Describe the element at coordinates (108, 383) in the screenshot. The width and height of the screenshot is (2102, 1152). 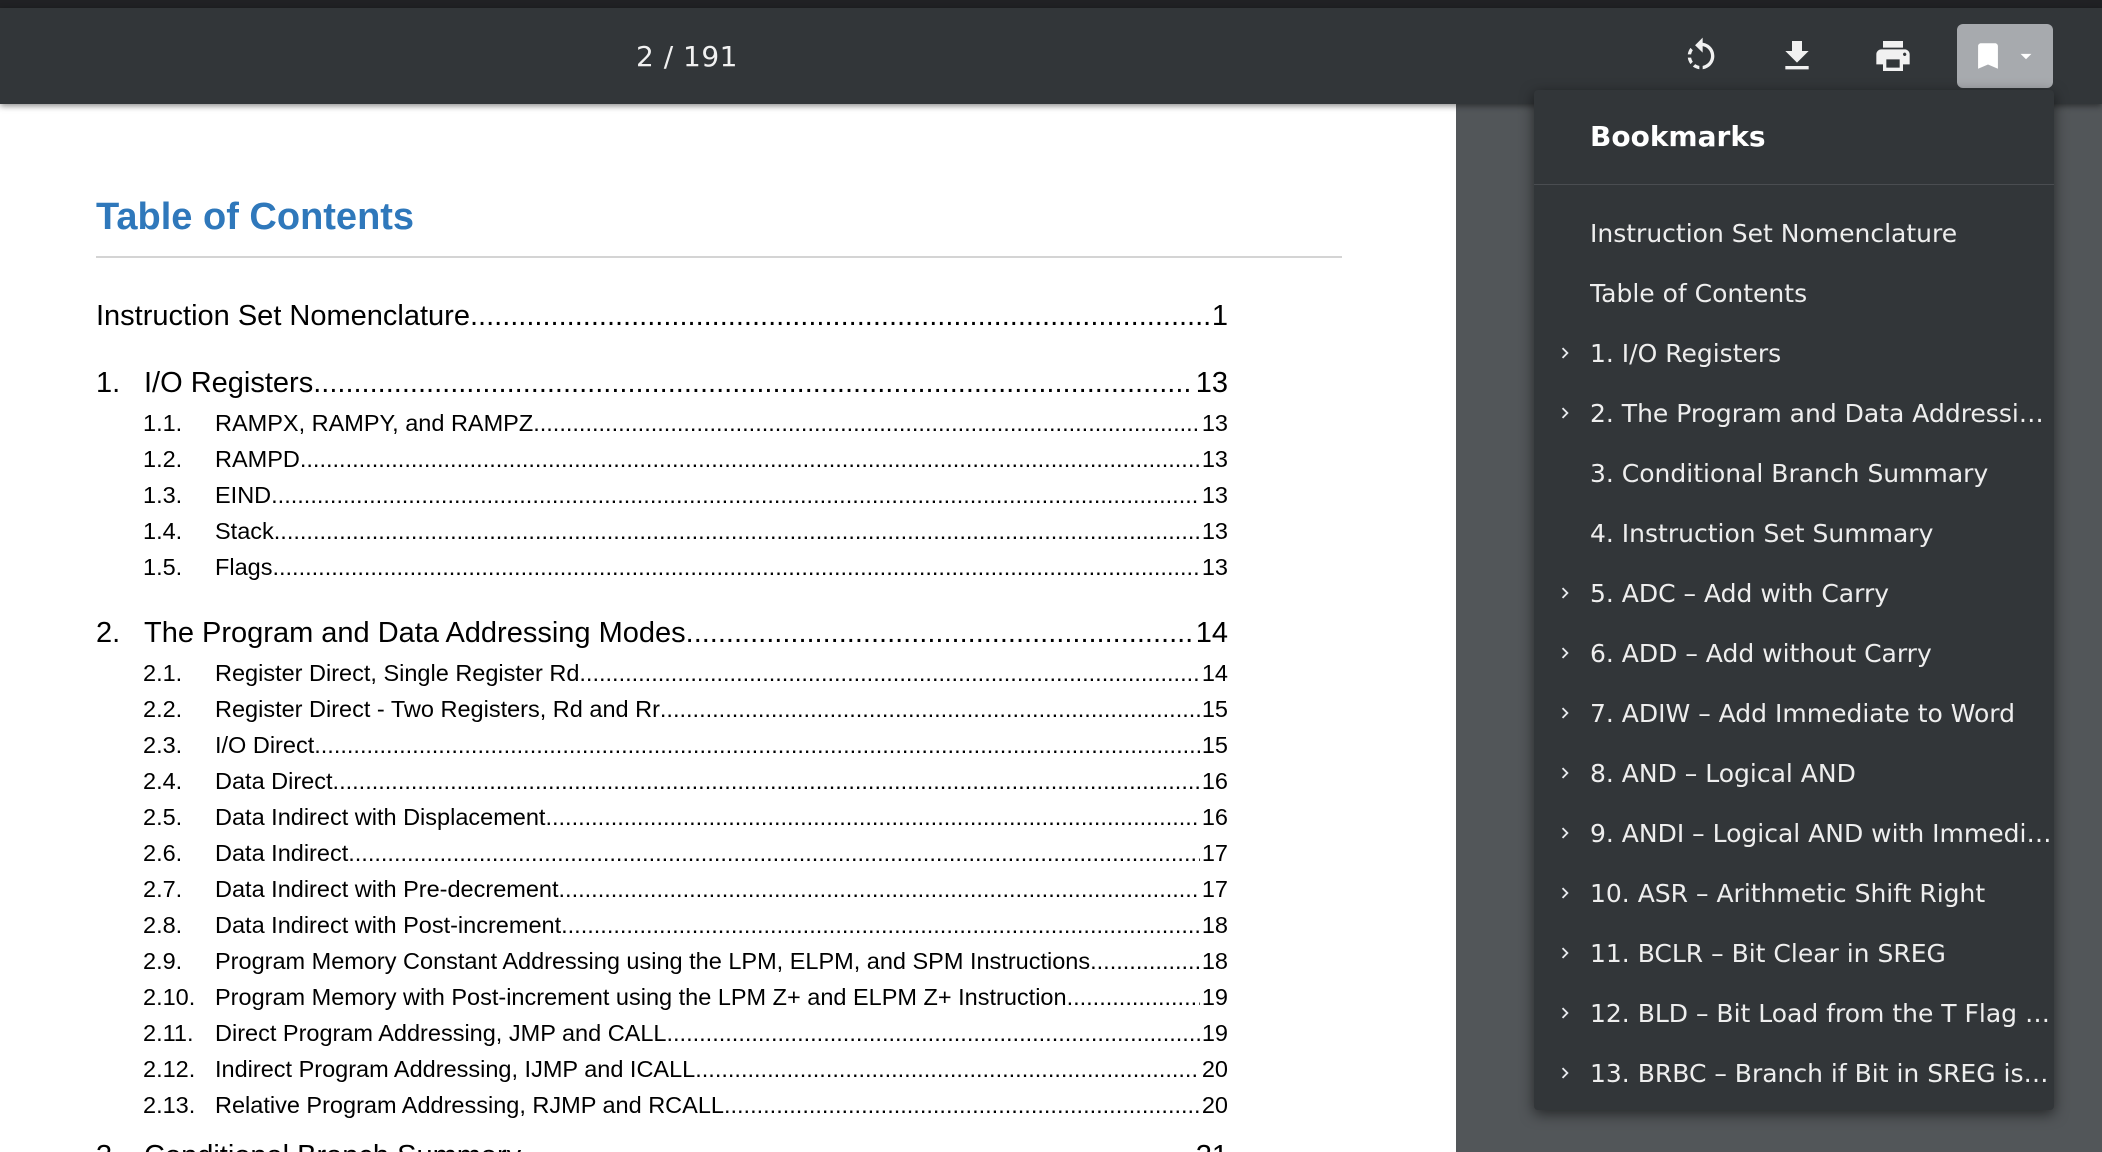
I see `toc-entry-number: 1.` at that location.